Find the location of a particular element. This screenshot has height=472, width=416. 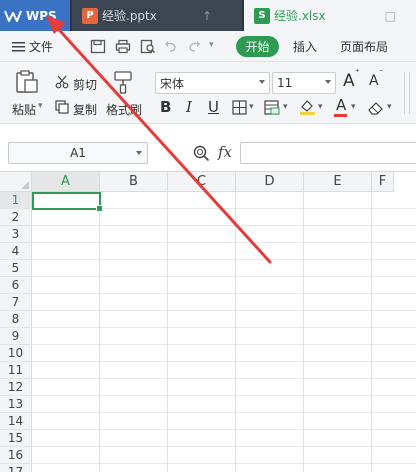

print-icon is located at coordinates (123, 46).